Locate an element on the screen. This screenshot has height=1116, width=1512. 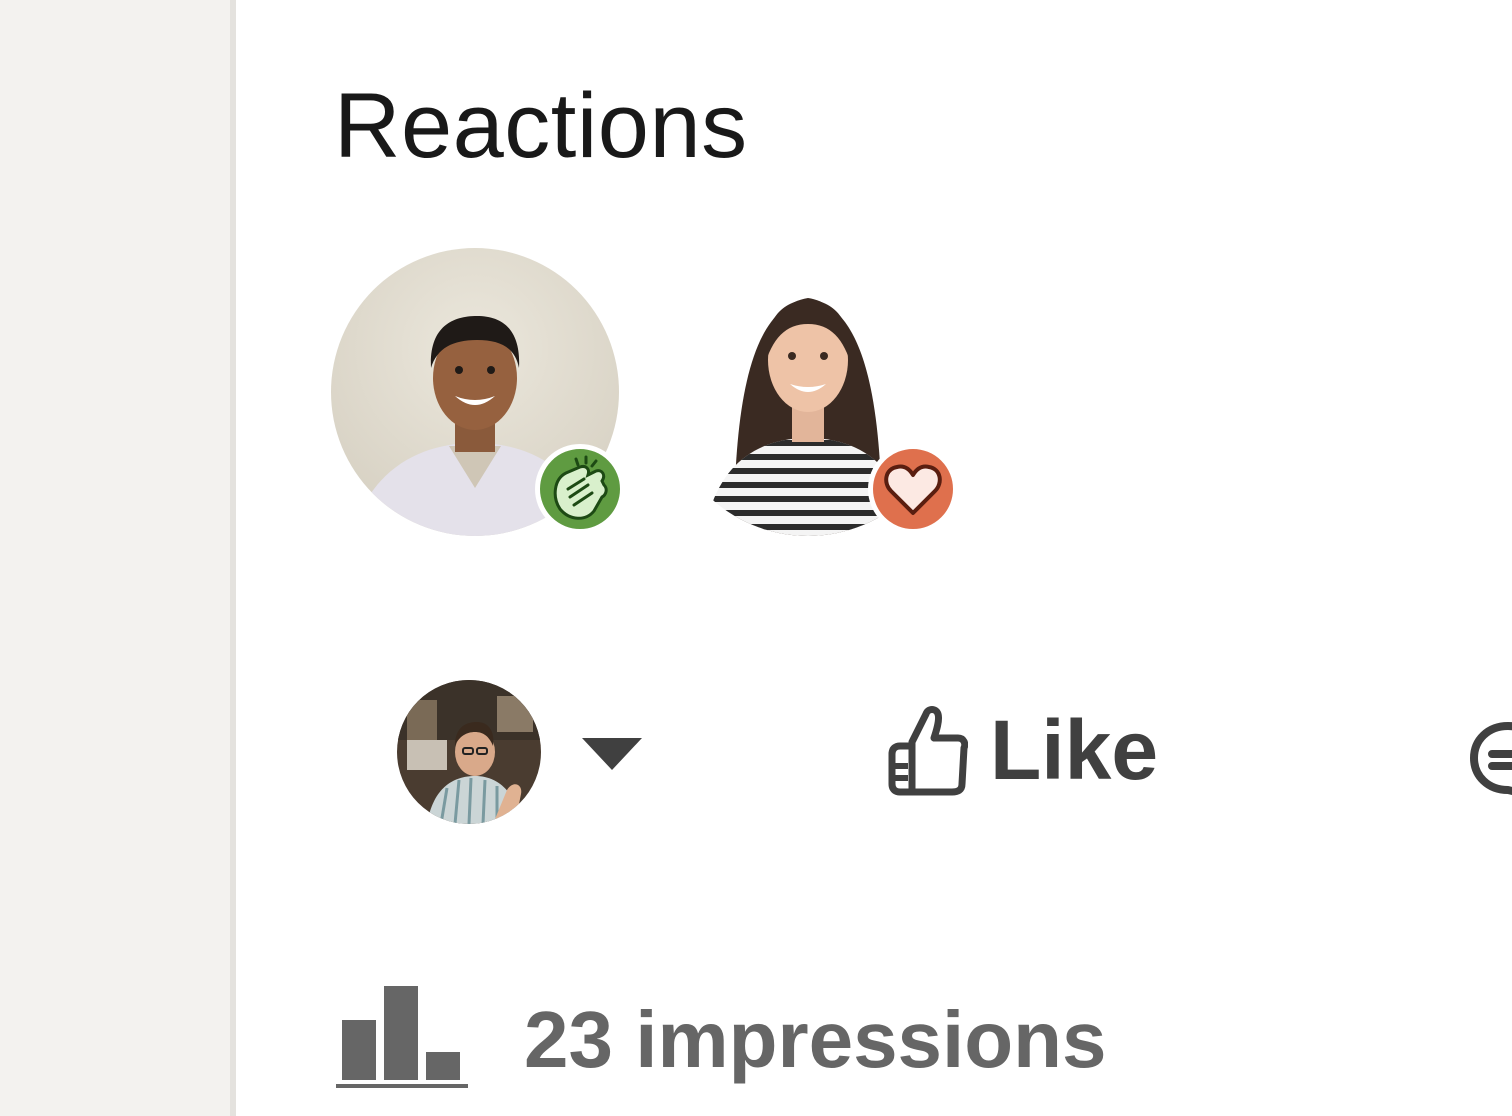
page-title: Reactions is located at coordinates (541, 126).